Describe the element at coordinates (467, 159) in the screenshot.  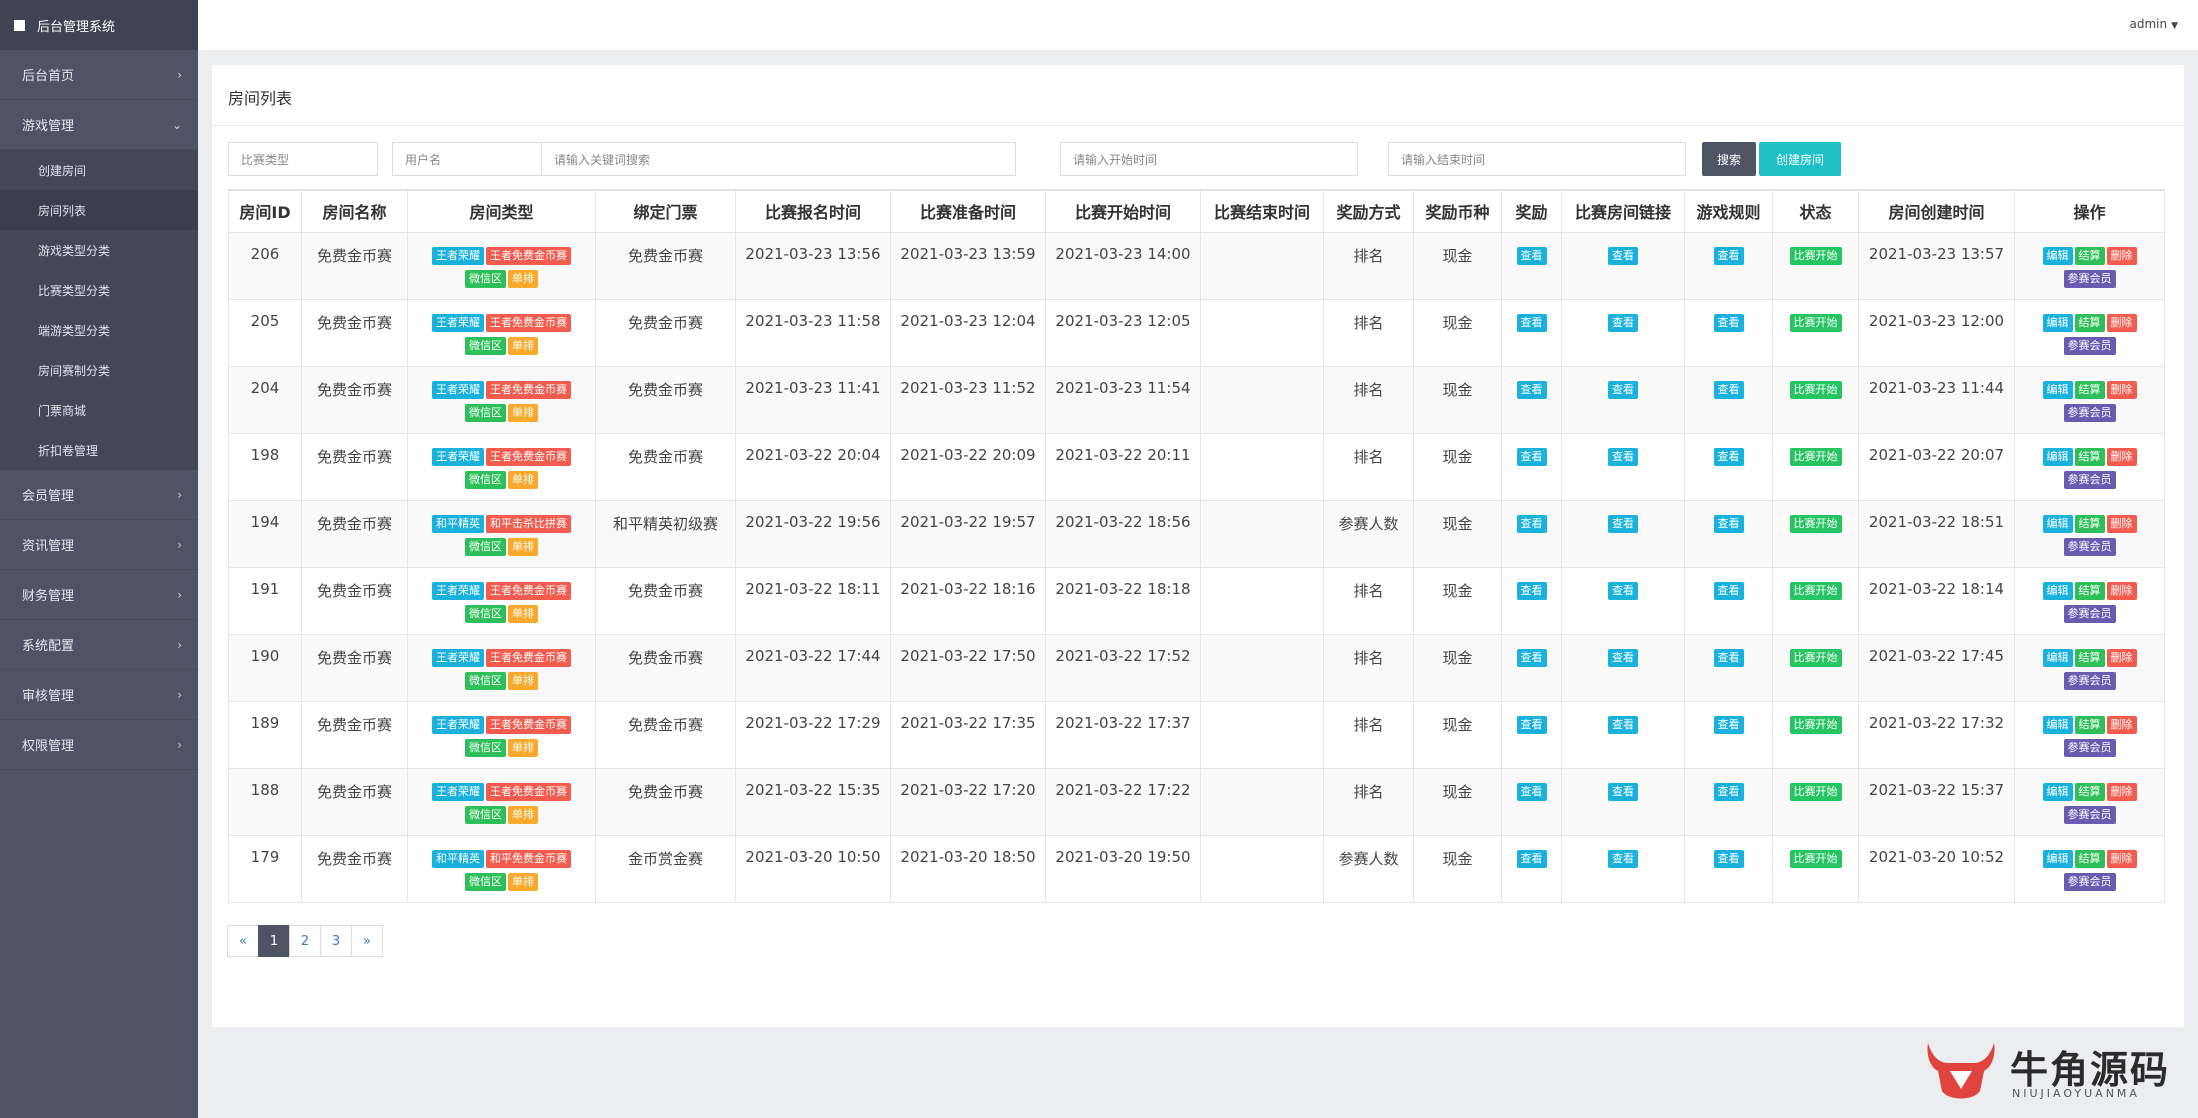
I see `username-select: 用户名` at that location.